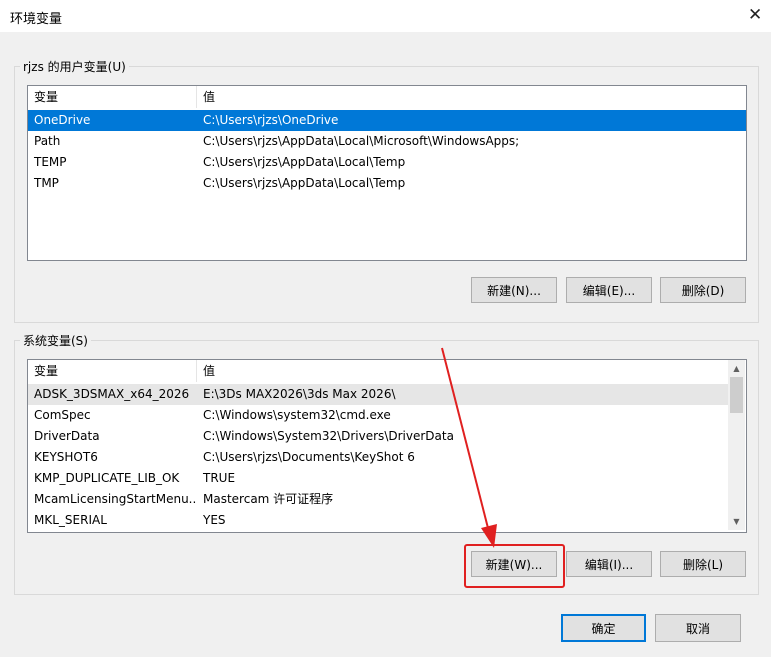 Image resolution: width=771 pixels, height=657 pixels. I want to click on var-value: TRUE, so click(219, 478).